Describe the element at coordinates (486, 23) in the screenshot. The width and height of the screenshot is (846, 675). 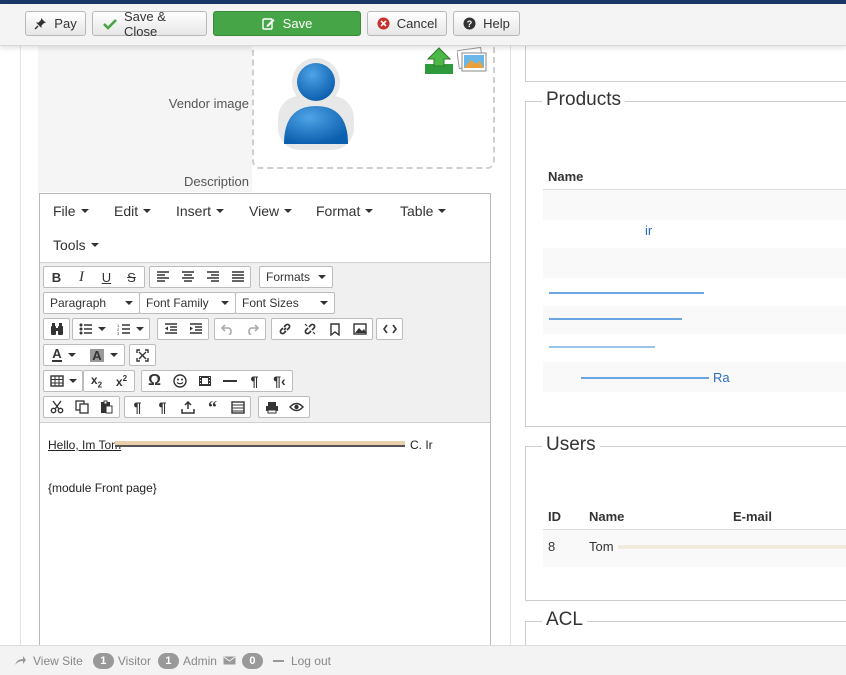
I see `help-button: ? Help` at that location.